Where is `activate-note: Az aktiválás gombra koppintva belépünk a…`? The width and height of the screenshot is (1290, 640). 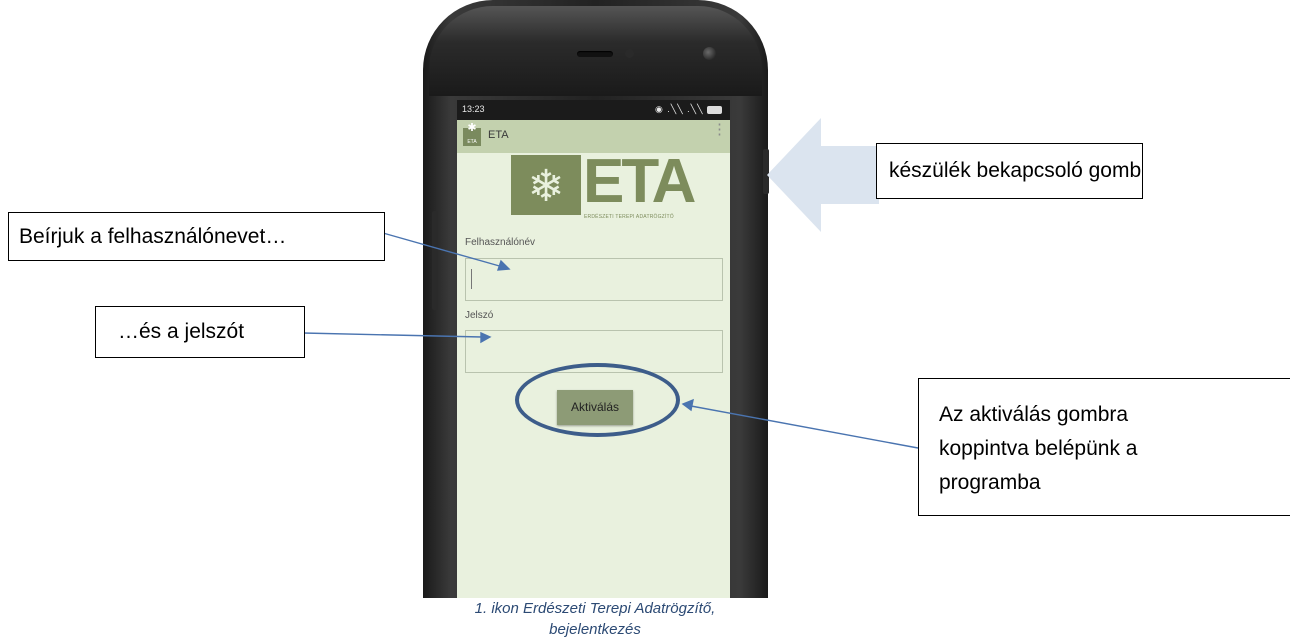
activate-note: Az aktiválás gombra koppintva belépünk a… is located at coordinates (1038, 448).